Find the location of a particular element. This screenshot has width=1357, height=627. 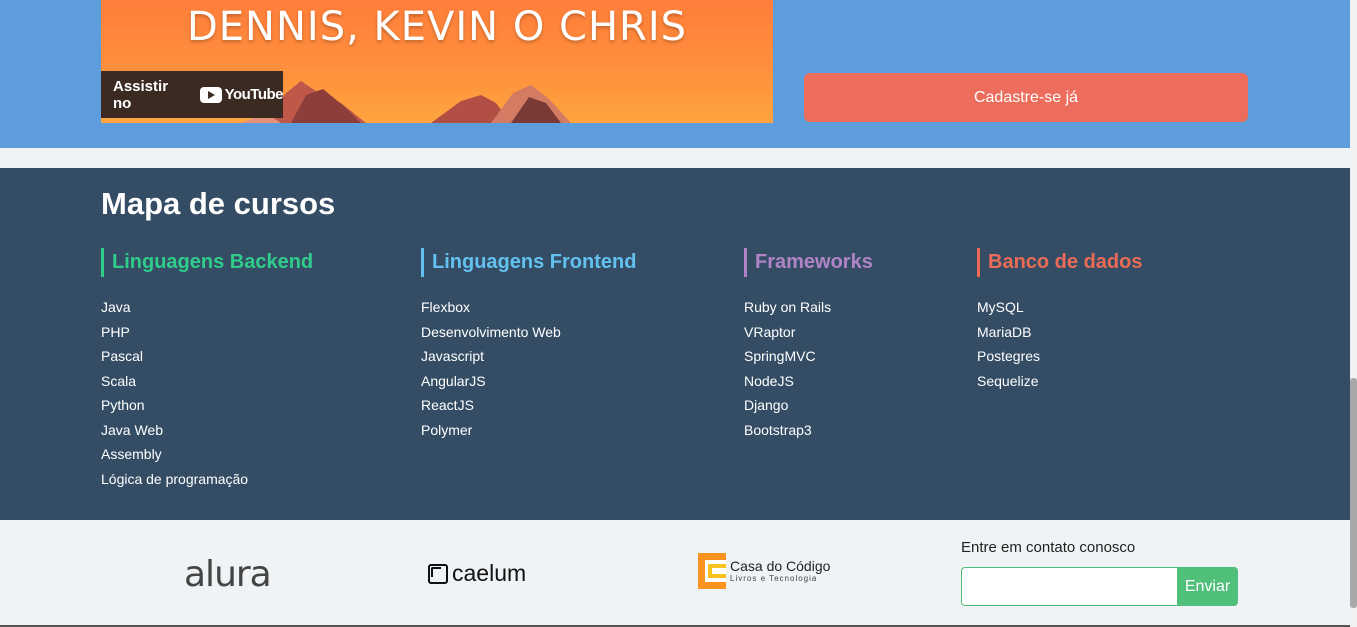

list-item: Lógica de programação is located at coordinates (207, 479).